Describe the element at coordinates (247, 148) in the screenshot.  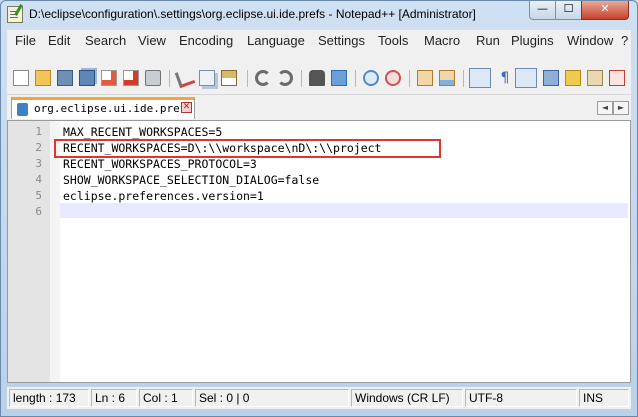
I see `annotation-highlight-box` at that location.